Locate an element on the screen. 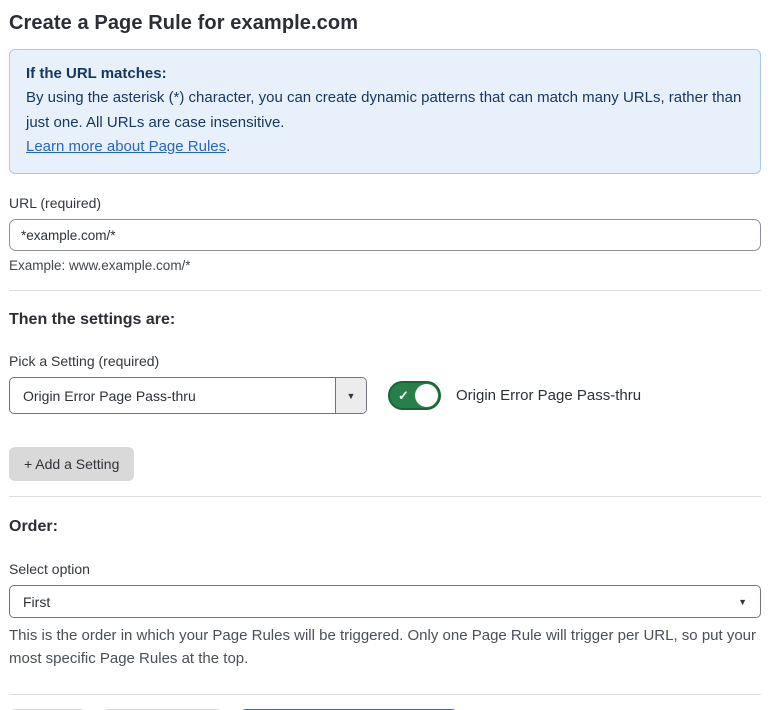  toggle-knob is located at coordinates (426, 396).